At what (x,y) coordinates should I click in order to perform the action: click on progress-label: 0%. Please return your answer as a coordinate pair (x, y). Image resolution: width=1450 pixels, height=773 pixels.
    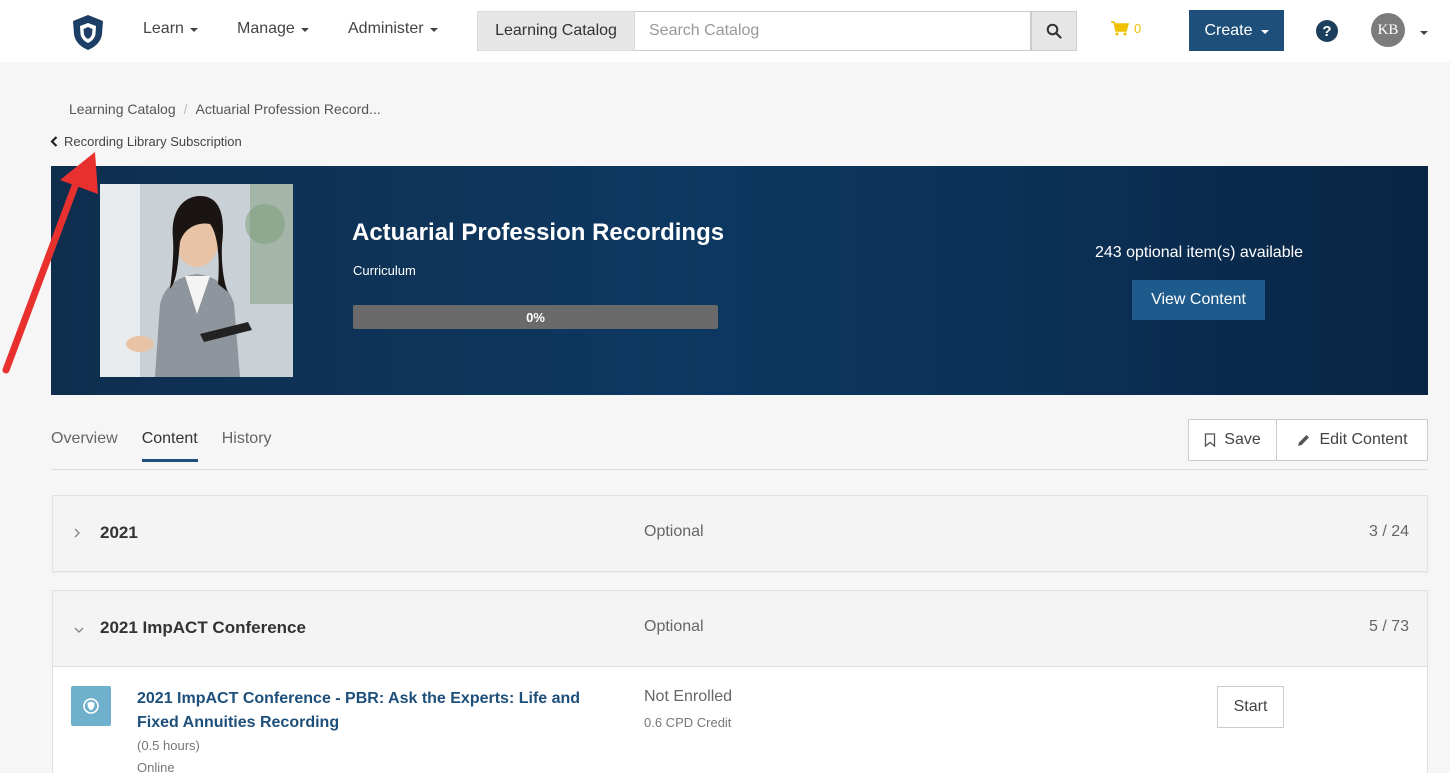
    Looking at the image, I should click on (535, 317).